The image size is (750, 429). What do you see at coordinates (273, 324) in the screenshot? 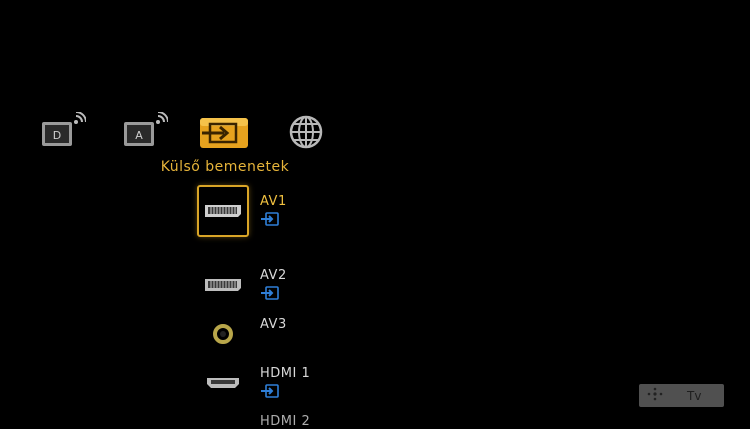
I see `input-label: AV3` at bounding box center [273, 324].